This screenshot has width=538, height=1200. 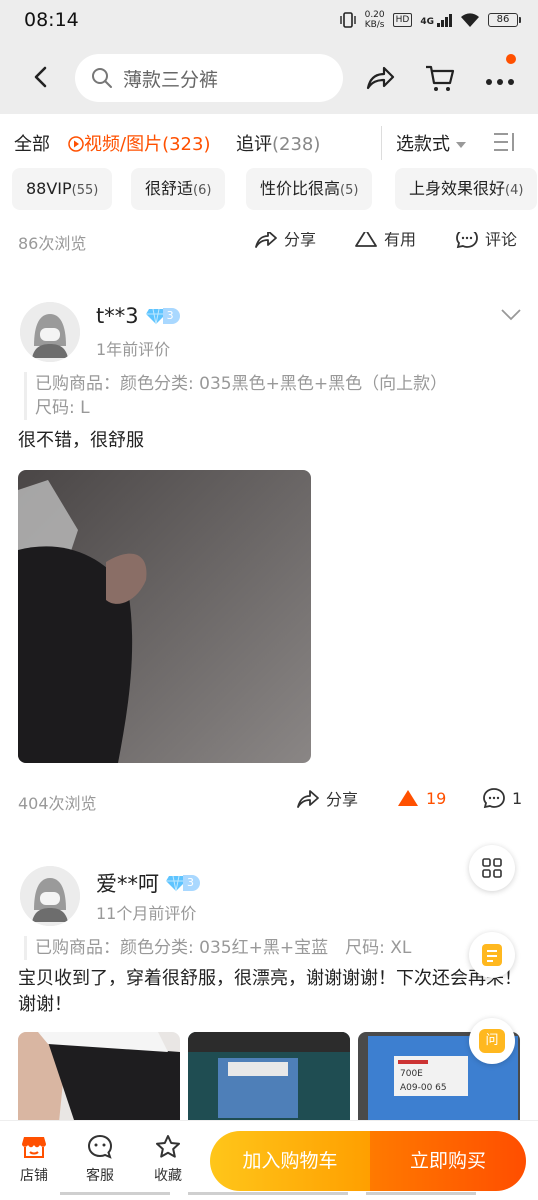 What do you see at coordinates (466, 189) in the screenshot?
I see `chip-fit: 上身效果很好(4)` at bounding box center [466, 189].